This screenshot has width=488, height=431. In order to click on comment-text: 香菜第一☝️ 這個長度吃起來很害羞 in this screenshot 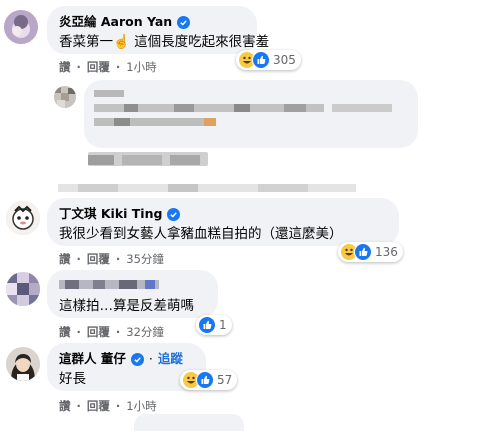, I will do `click(164, 42)`.